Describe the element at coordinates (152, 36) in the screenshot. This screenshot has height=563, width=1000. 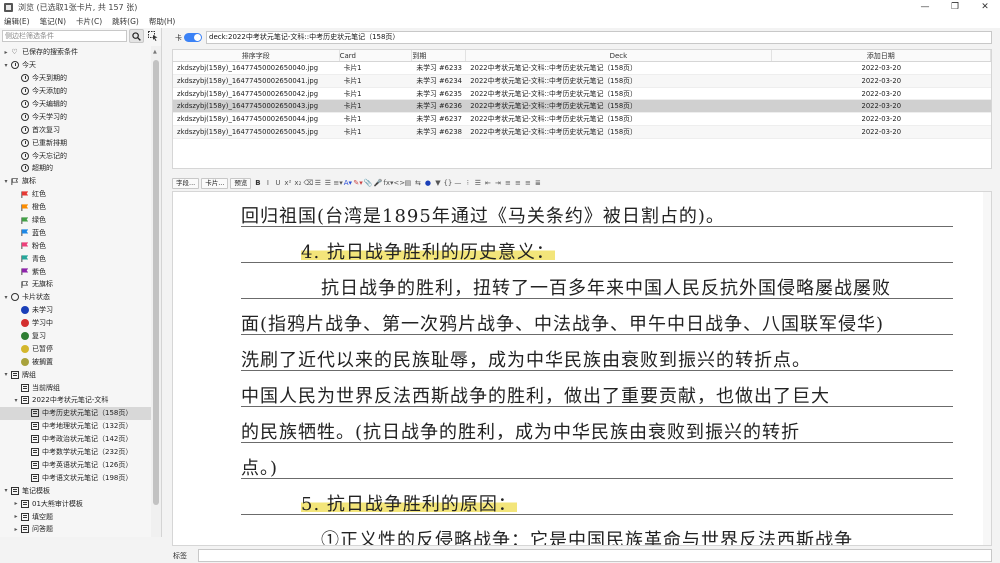
I see `select-mode-button` at that location.